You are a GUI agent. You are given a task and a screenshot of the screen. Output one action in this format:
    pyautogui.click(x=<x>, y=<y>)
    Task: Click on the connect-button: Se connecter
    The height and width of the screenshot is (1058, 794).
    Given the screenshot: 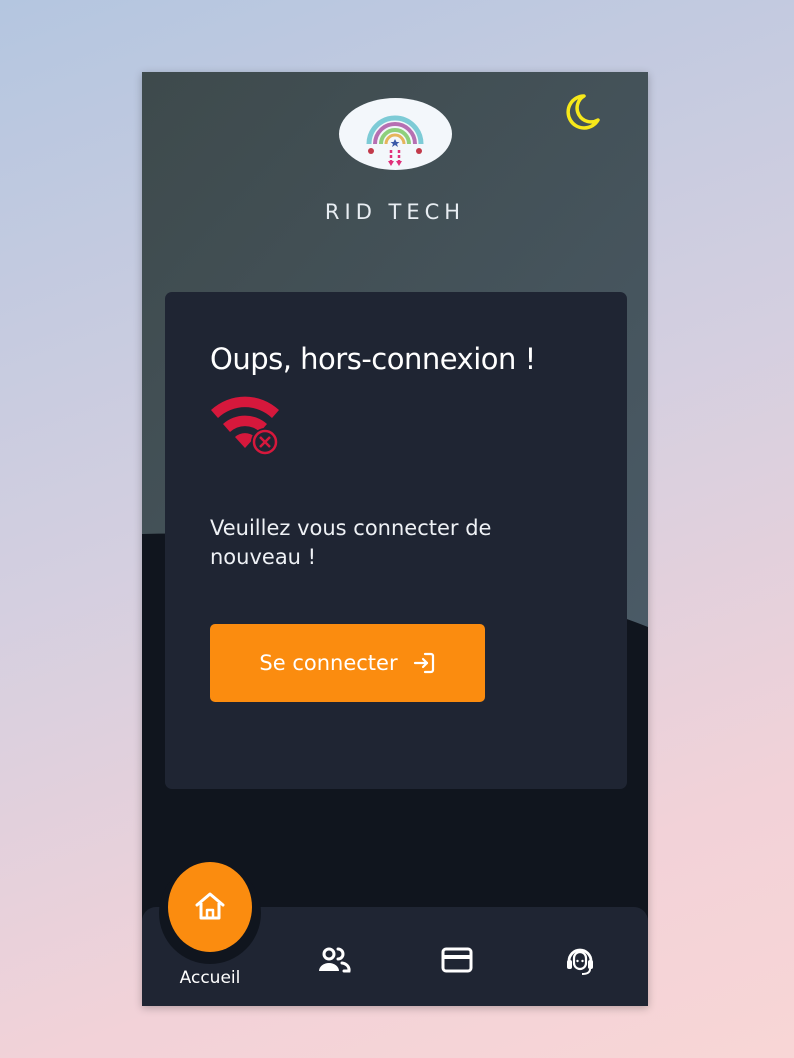 What is the action you would take?
    pyautogui.click(x=347, y=663)
    